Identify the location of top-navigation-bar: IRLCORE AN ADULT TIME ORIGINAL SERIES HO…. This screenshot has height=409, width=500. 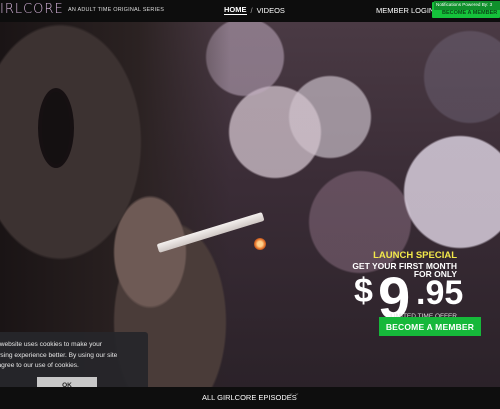
(250, 11).